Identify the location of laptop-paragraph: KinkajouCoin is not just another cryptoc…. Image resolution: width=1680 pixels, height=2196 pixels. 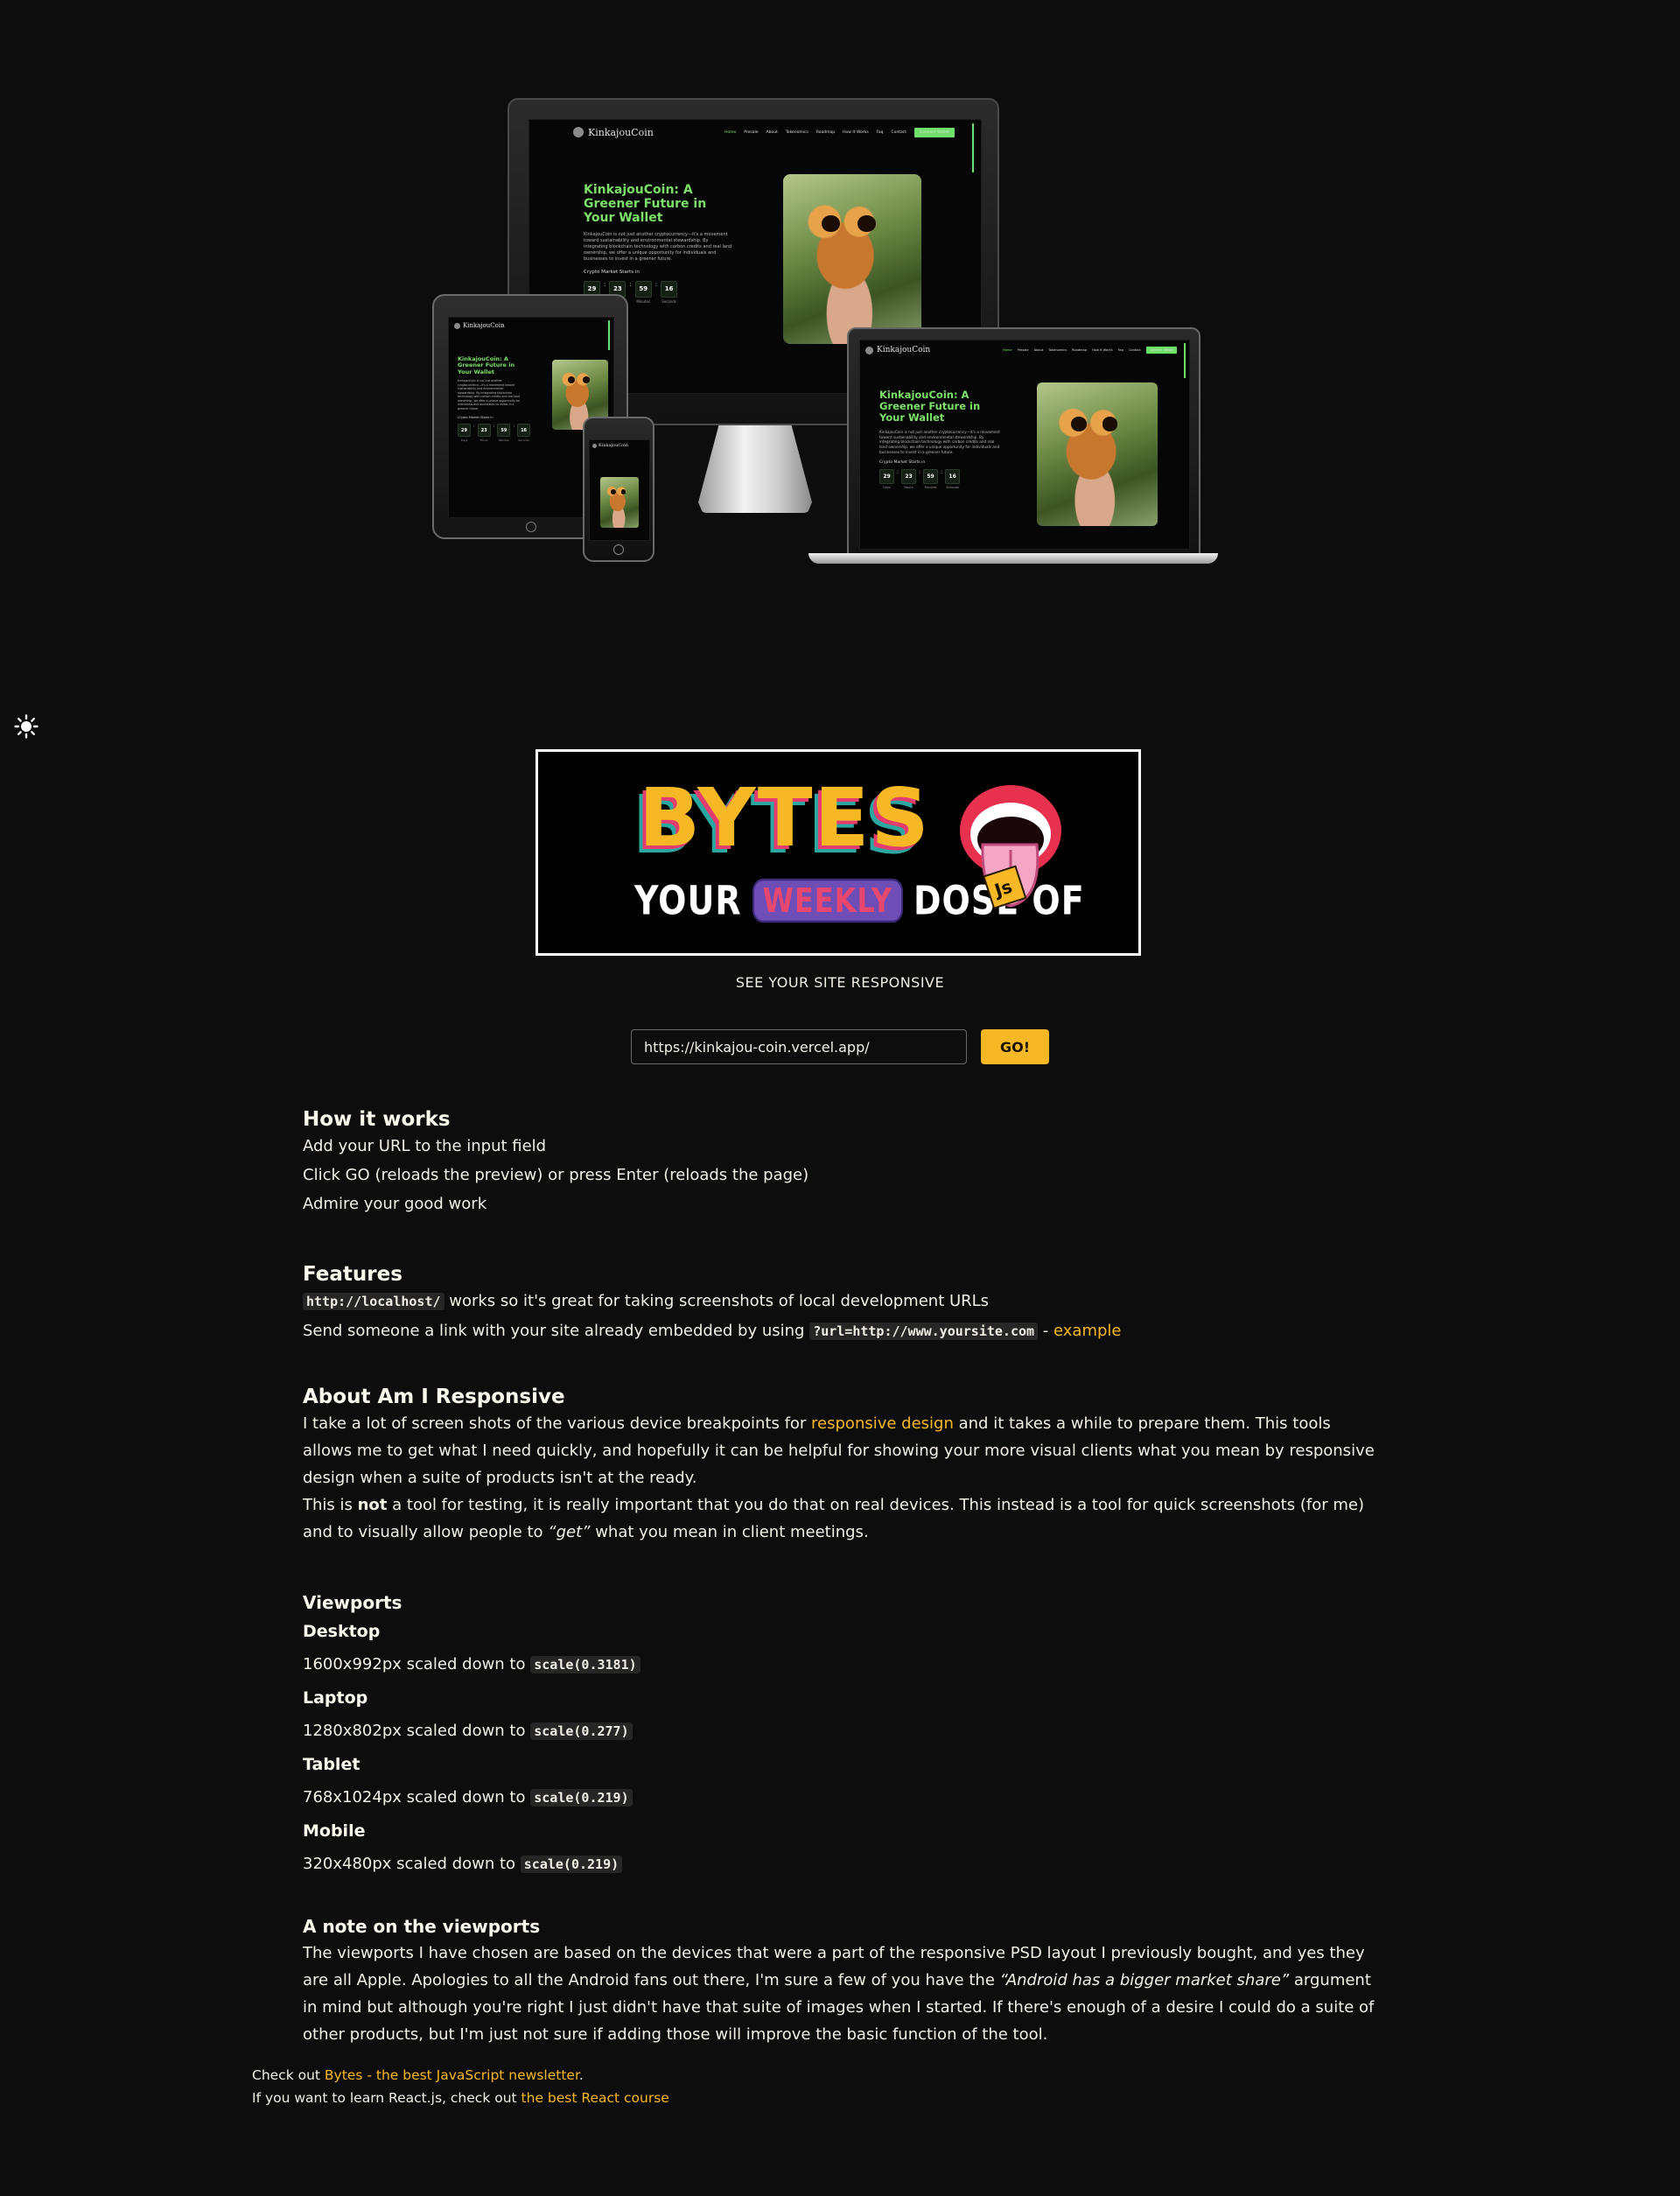
(939, 442).